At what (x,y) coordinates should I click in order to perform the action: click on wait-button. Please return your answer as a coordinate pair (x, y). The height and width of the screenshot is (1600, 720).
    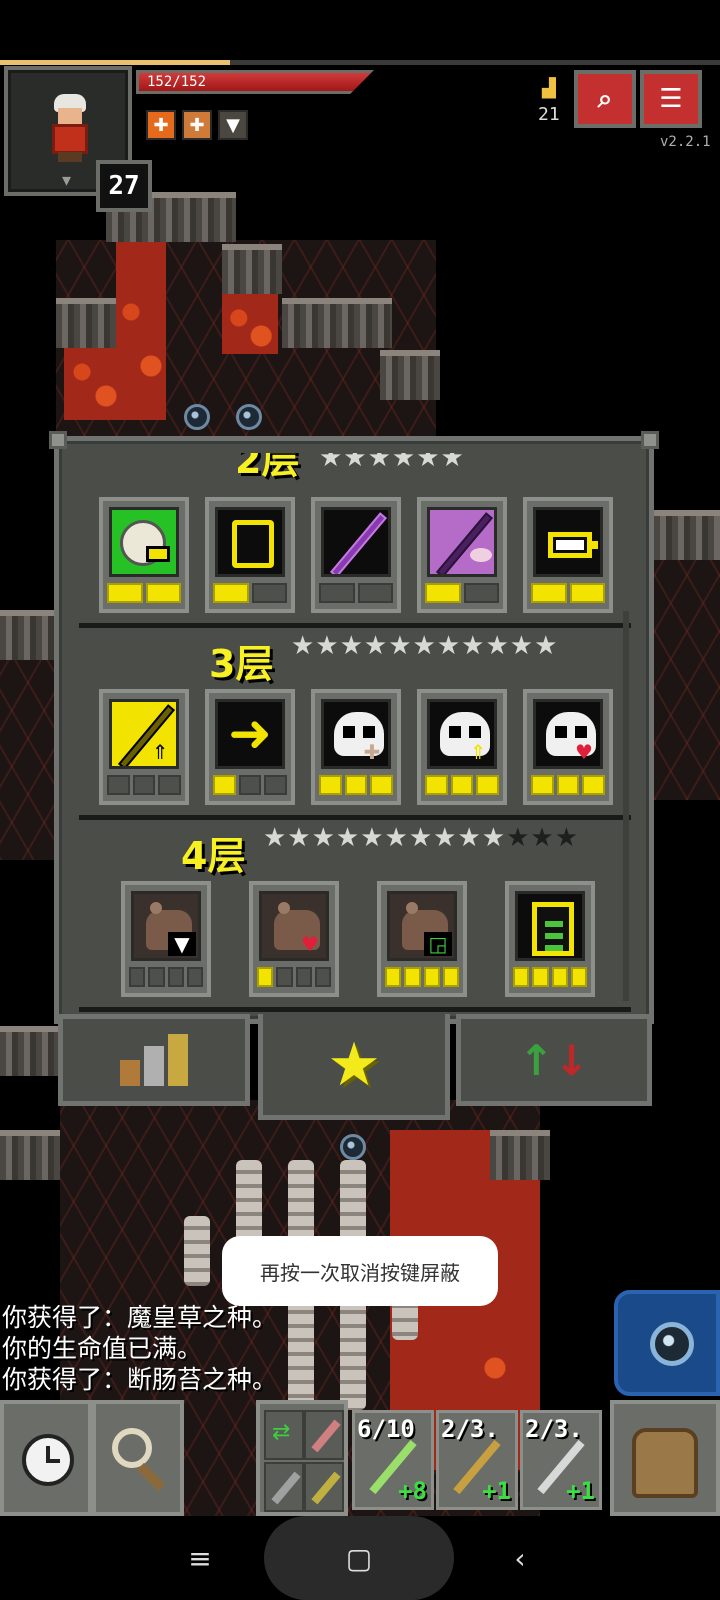
    Looking at the image, I should click on (46, 1458).